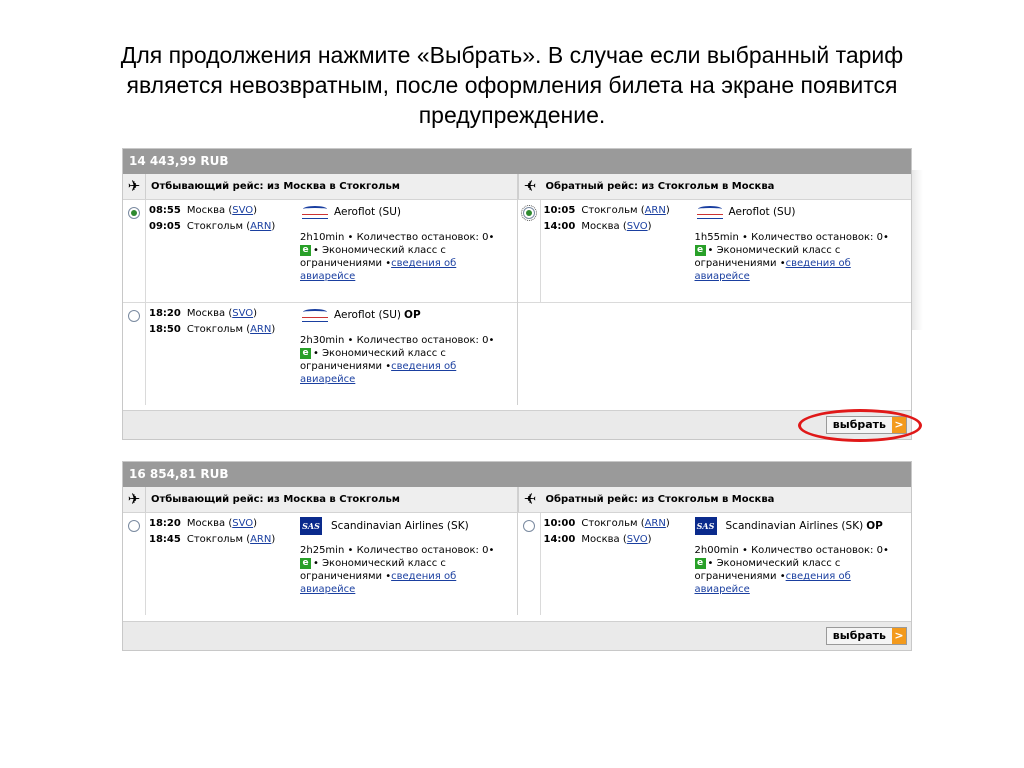 This screenshot has width=1024, height=768. What do you see at coordinates (613, 210) in the screenshot?
I see `departure-city: Стокгольм (` at bounding box center [613, 210].